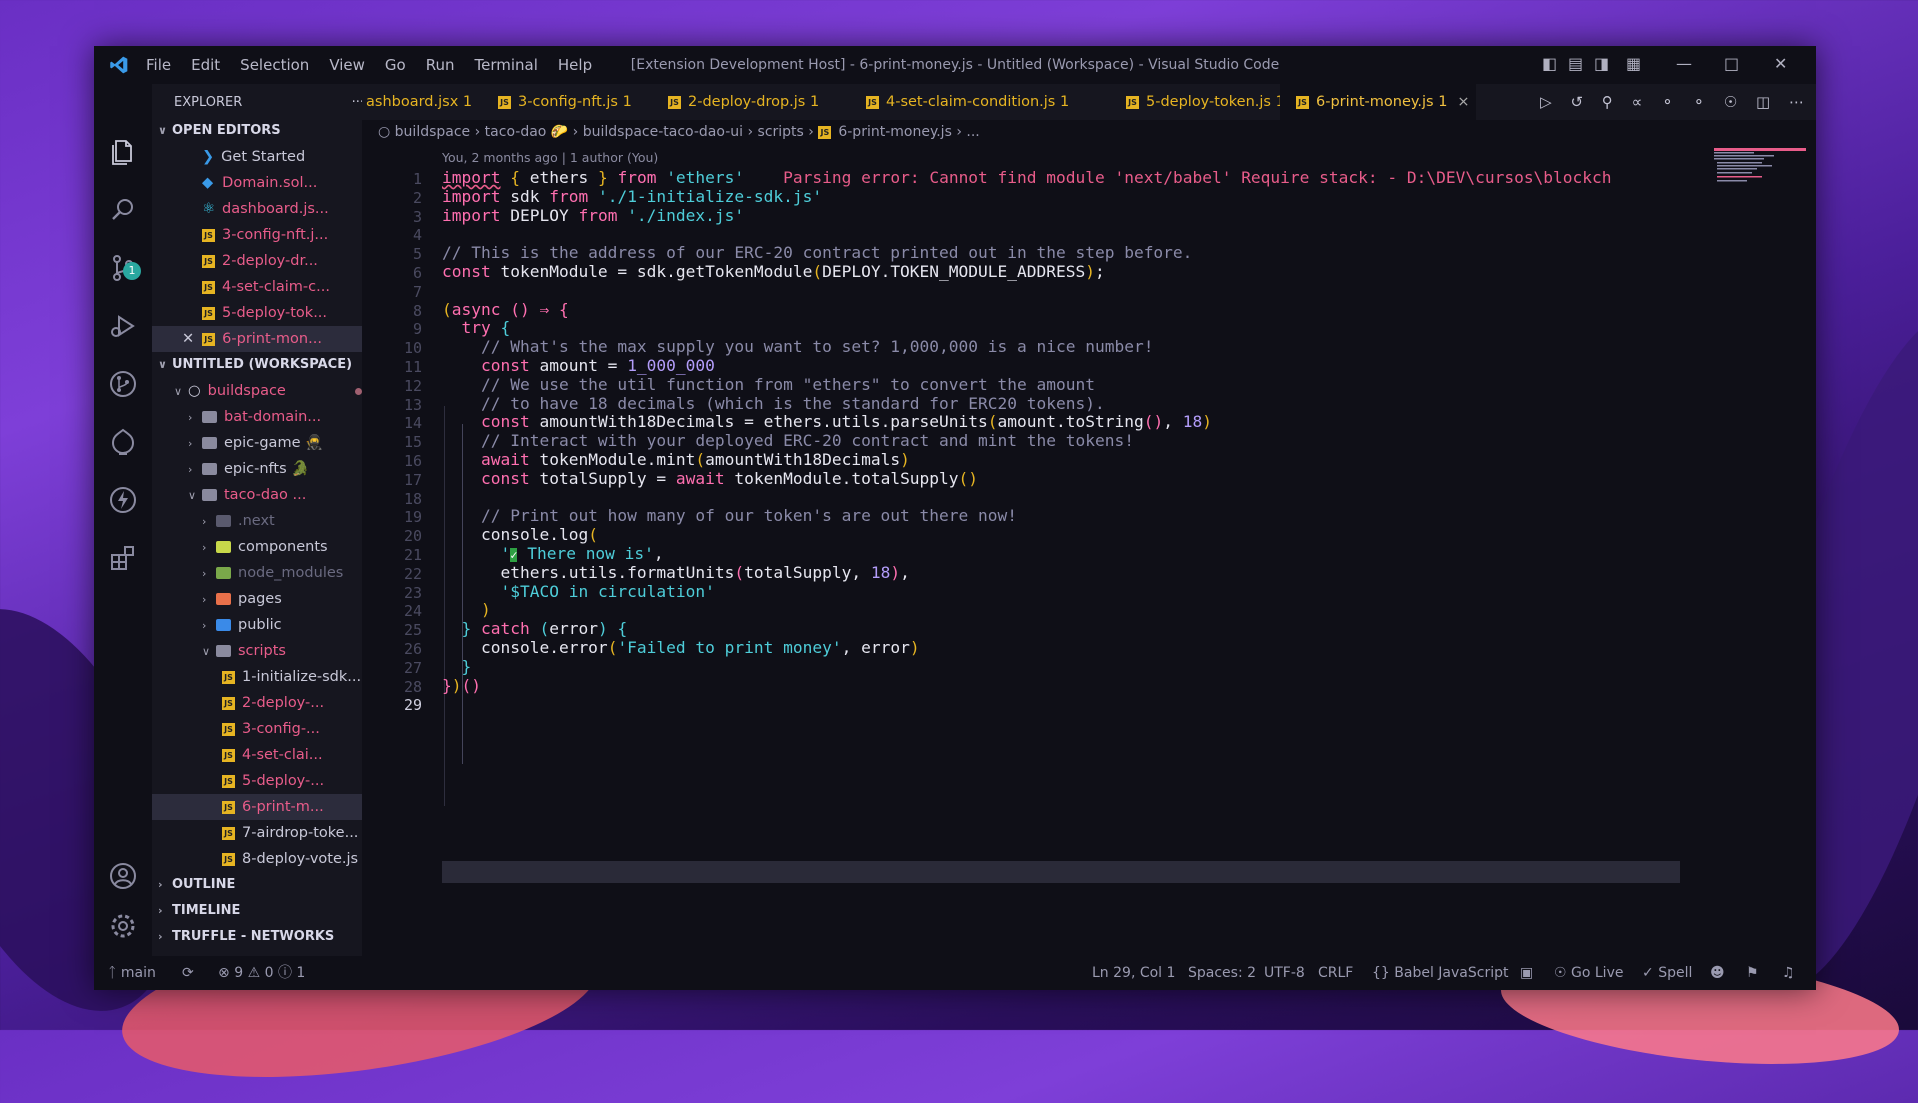 The image size is (1918, 1103). I want to click on line-number: 25, so click(412, 630).